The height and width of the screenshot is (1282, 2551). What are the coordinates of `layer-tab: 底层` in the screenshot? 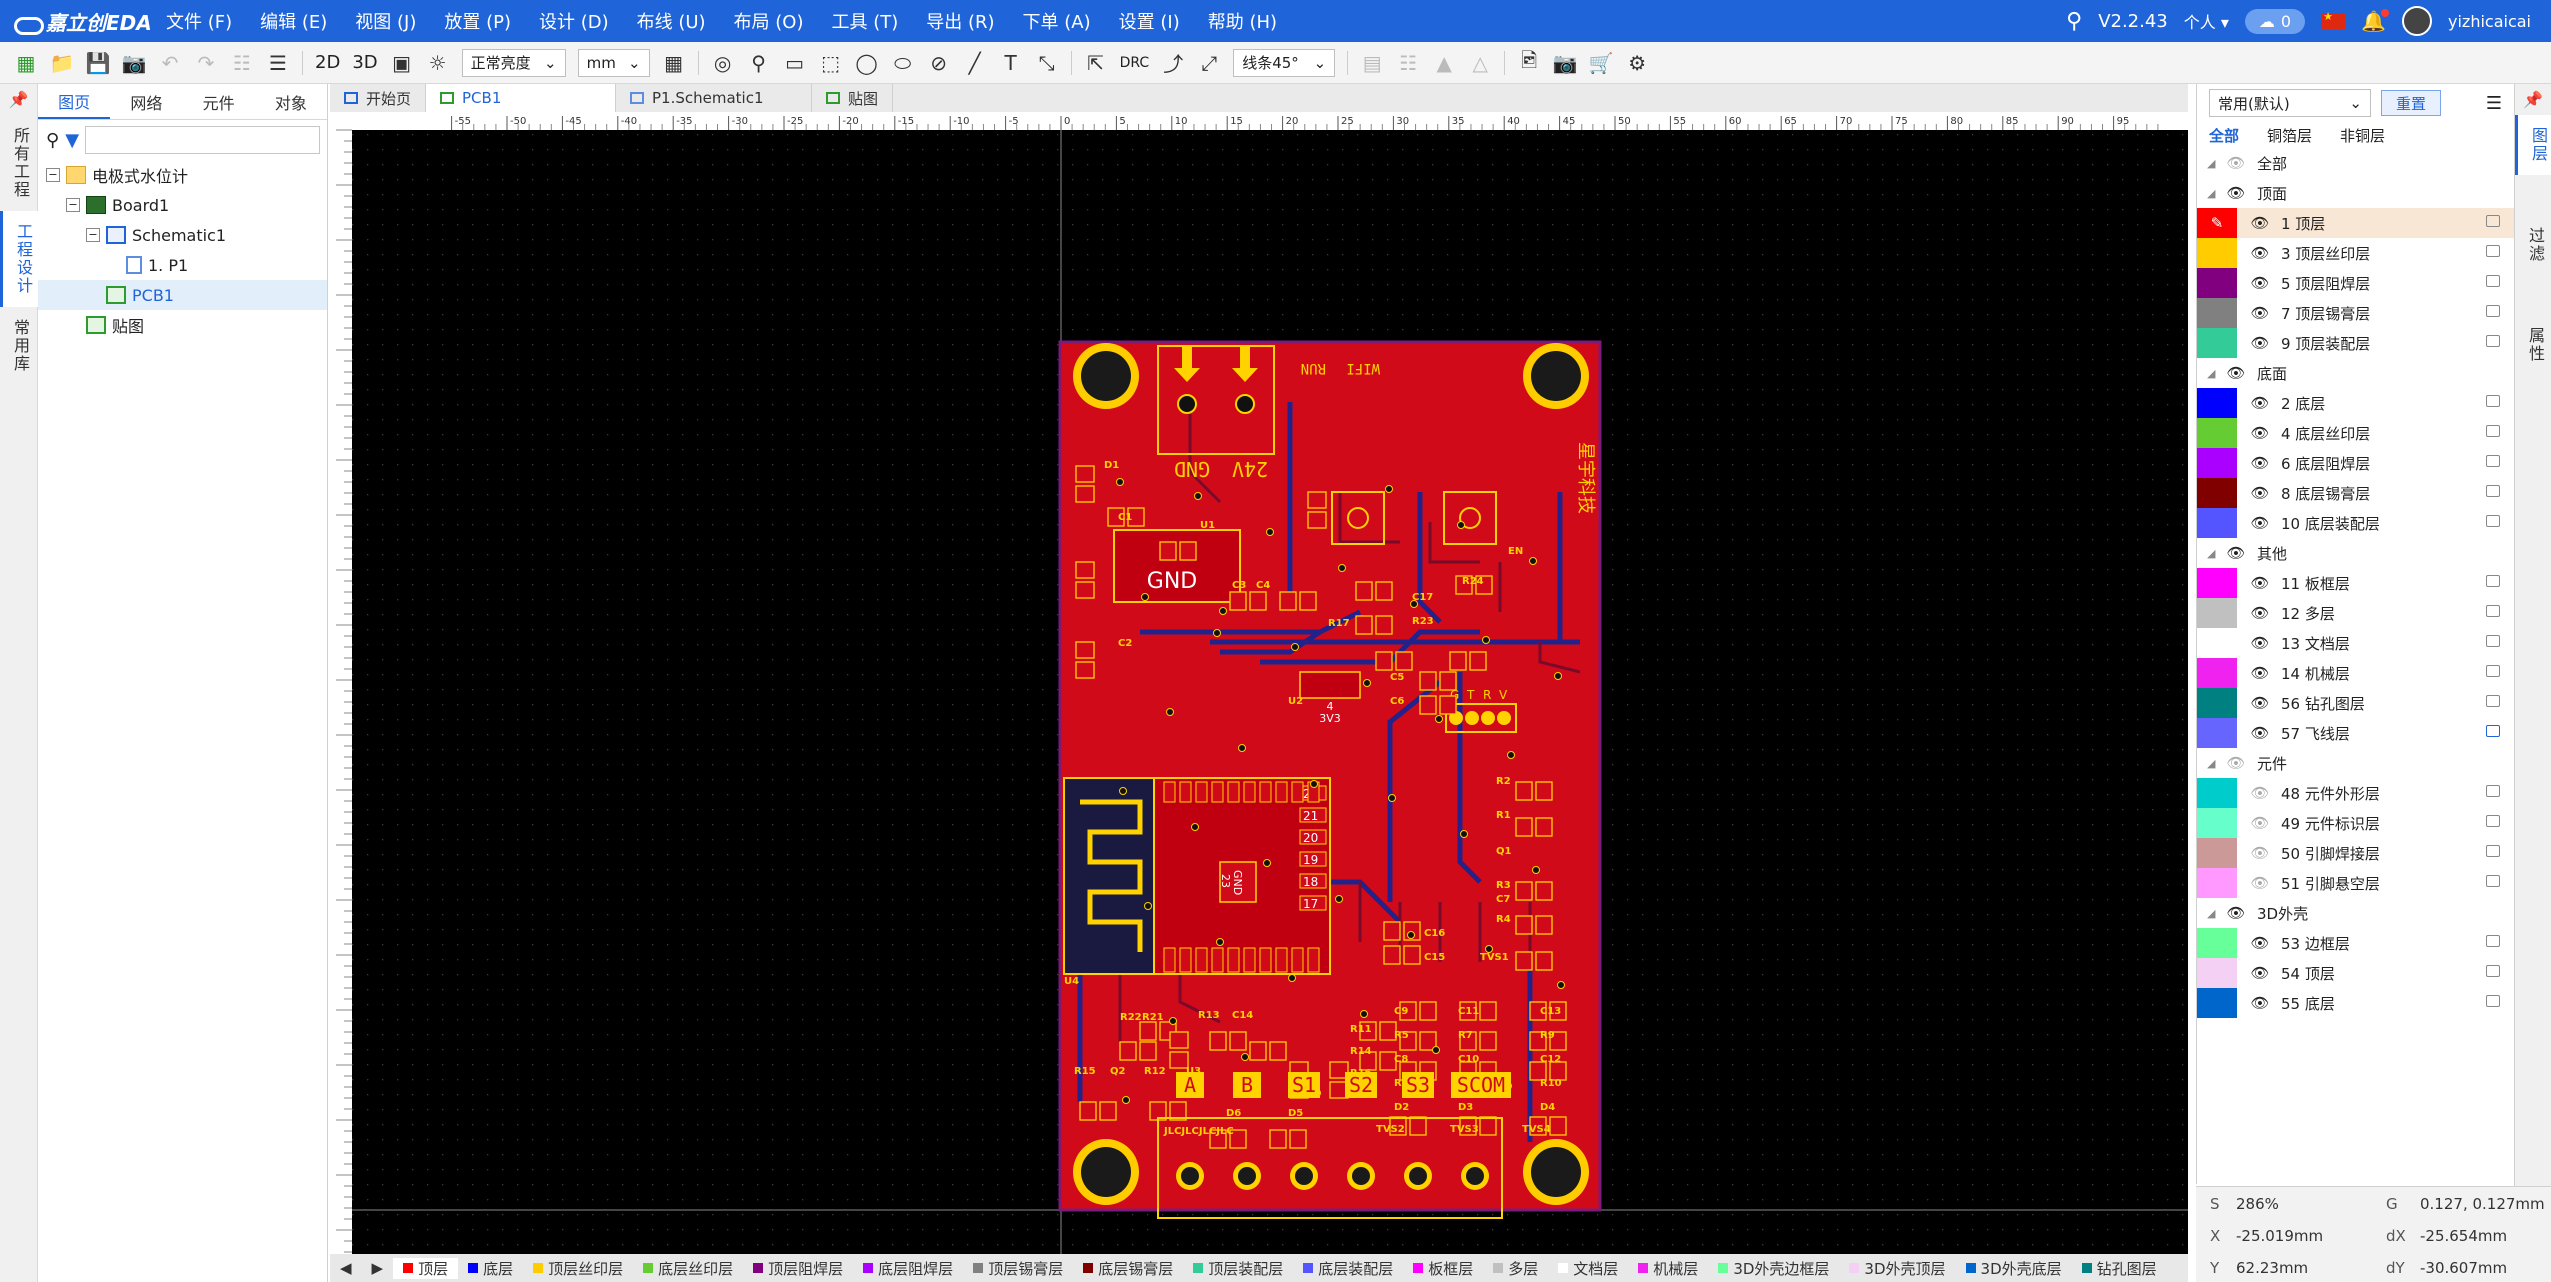 It's located at (490, 1268).